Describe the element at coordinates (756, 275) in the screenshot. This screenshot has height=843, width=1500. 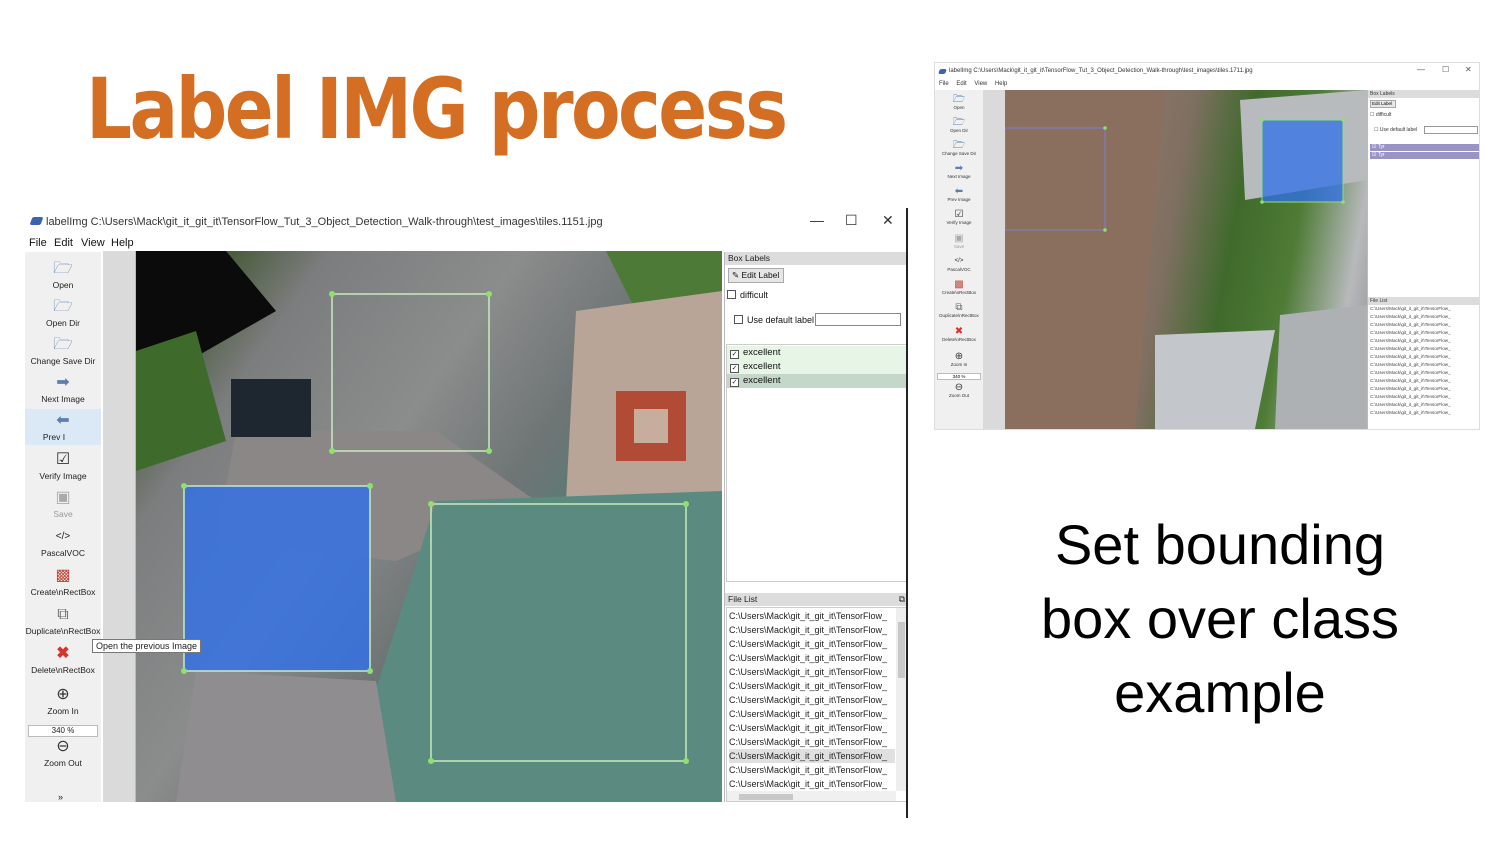
I see `edit-label-button: ✎ Edit Label` at that location.